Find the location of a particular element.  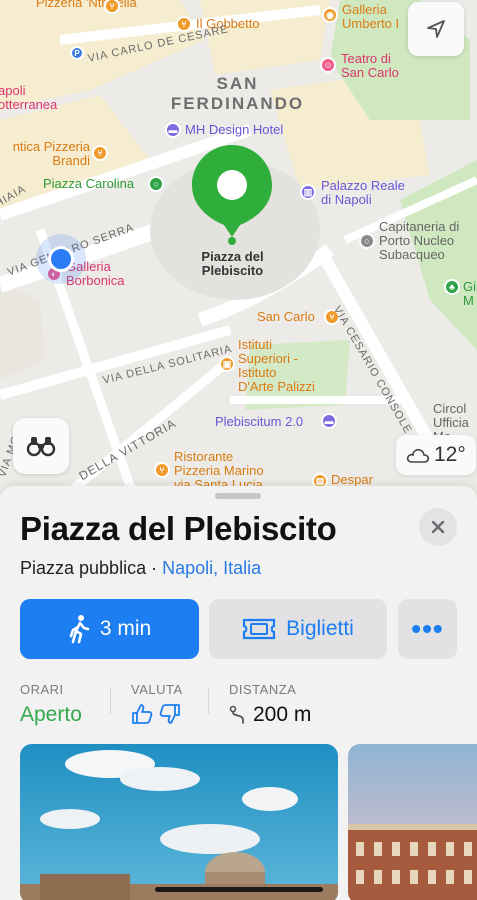

distance-row: 200 m is located at coordinates (270, 715).